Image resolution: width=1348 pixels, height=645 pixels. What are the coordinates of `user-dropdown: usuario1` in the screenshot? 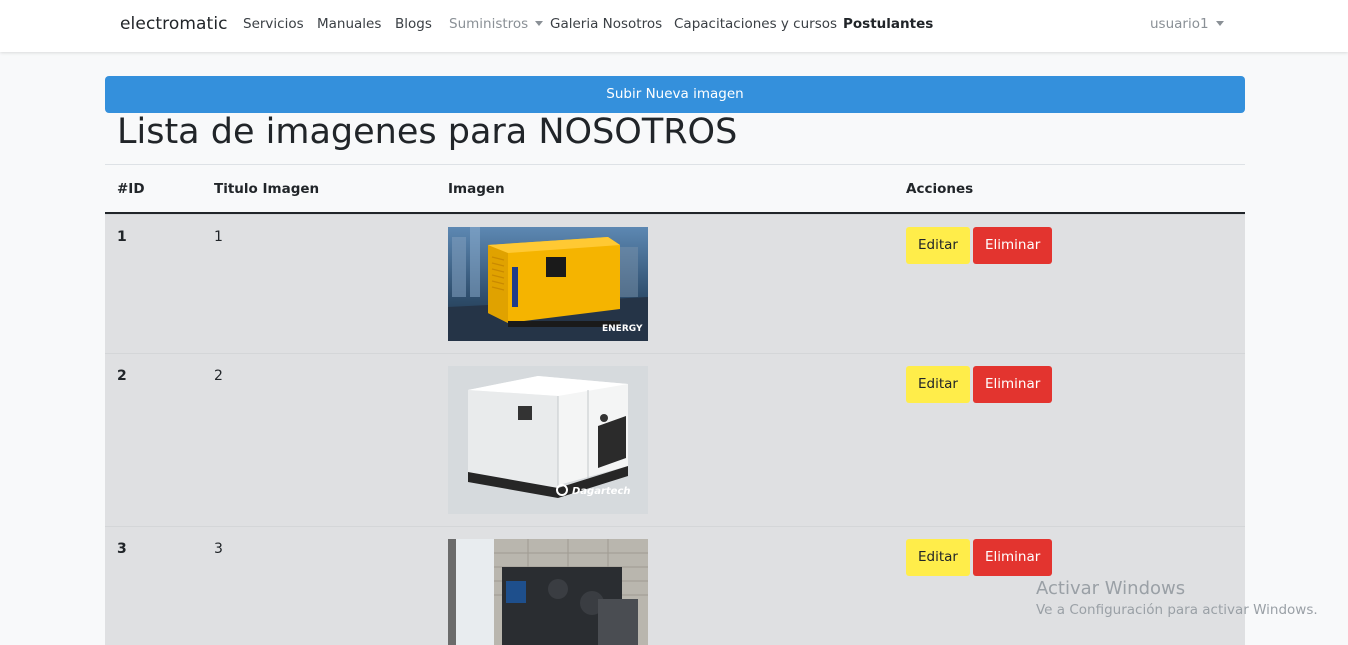 It's located at (1187, 24).